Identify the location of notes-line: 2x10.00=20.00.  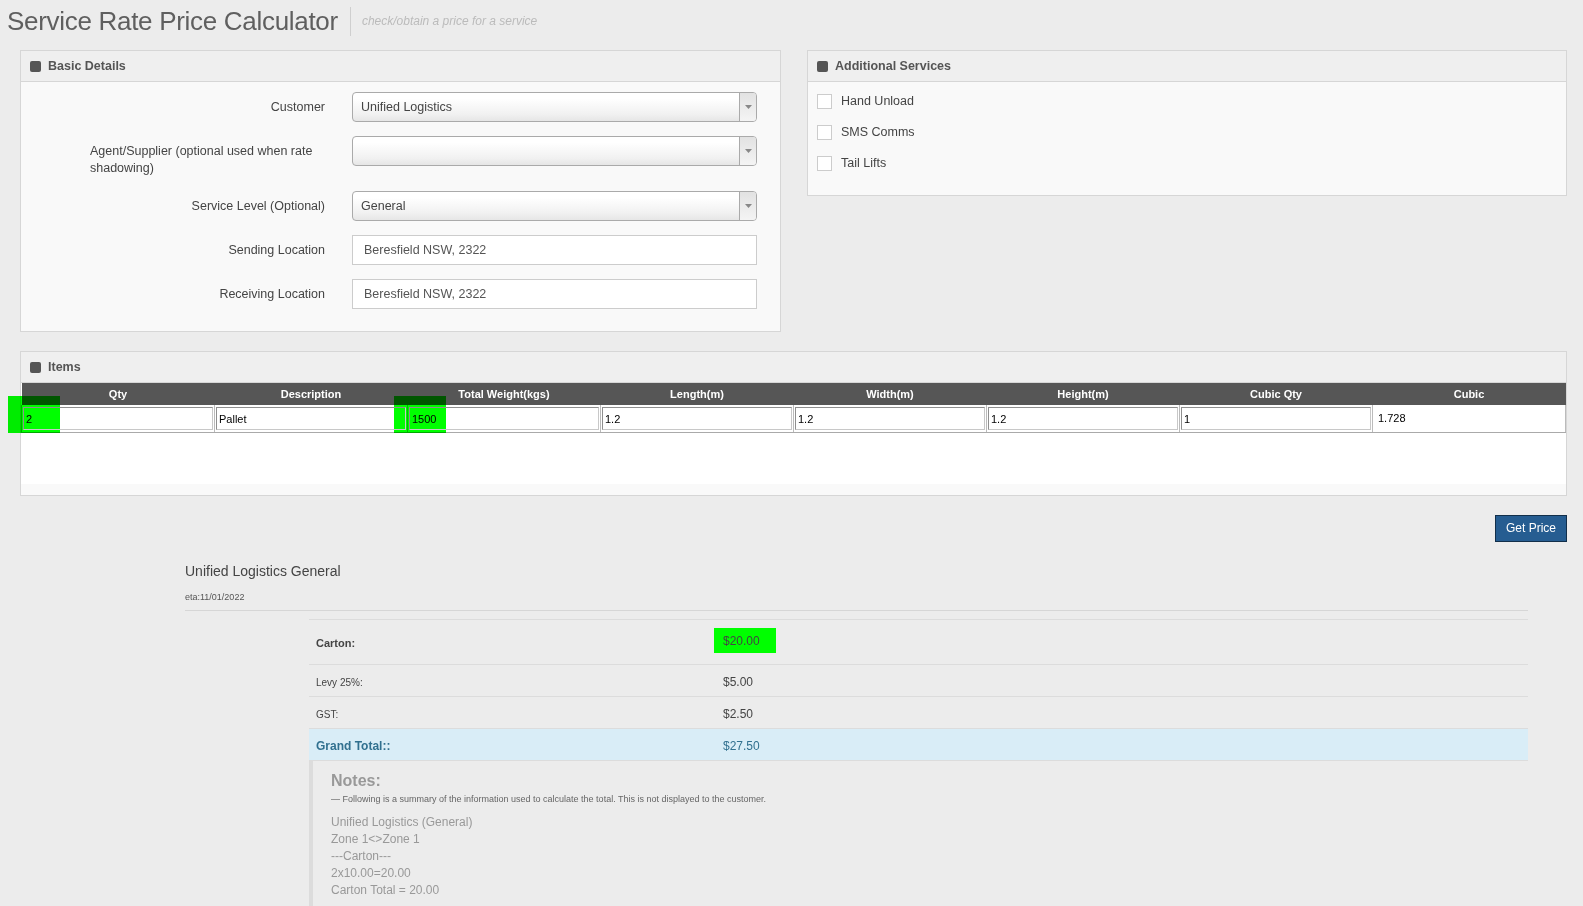
(371, 873).